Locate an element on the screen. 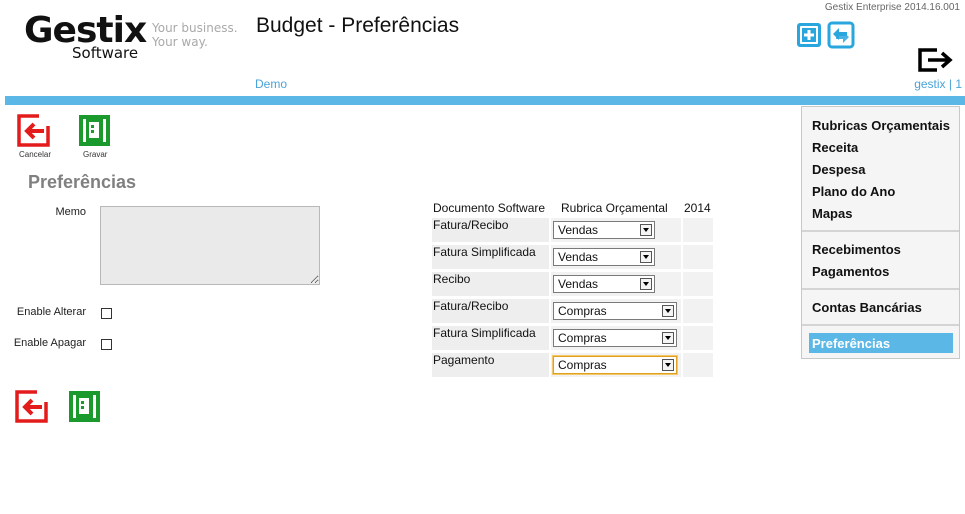 The image size is (965, 514). save-button-top is located at coordinates (94, 130).